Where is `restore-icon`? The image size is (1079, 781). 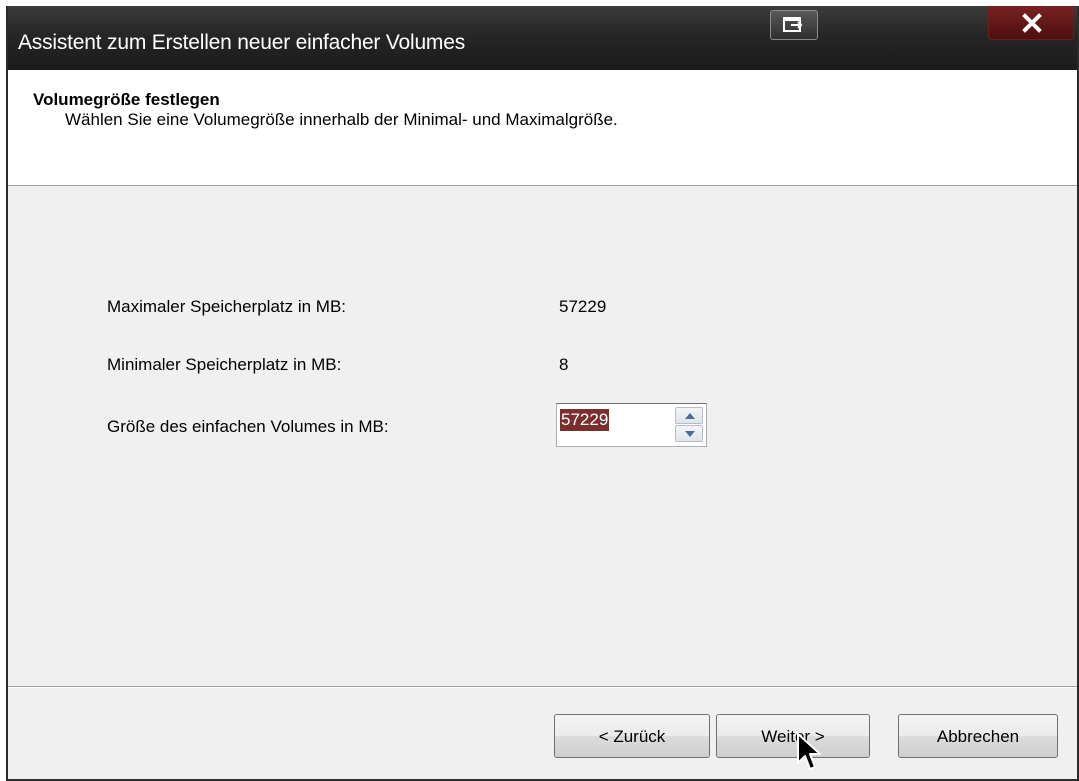 restore-icon is located at coordinates (793, 24).